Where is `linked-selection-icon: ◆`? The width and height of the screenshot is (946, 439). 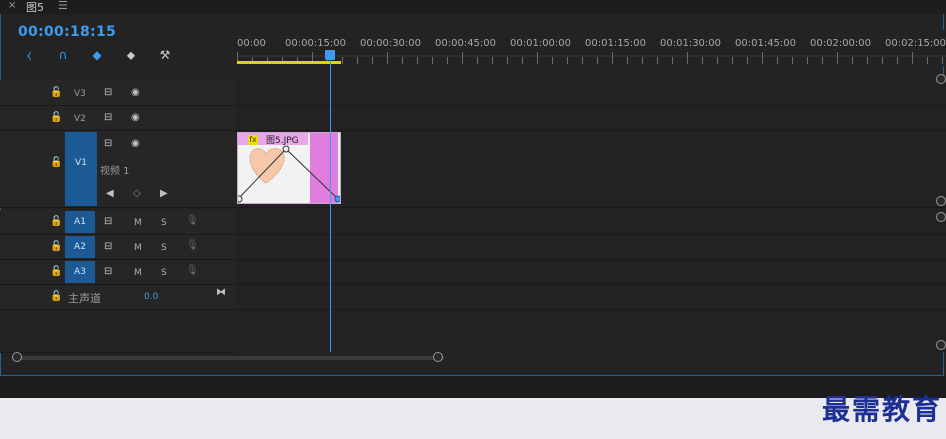
linked-selection-icon: ◆ is located at coordinates (97, 55).